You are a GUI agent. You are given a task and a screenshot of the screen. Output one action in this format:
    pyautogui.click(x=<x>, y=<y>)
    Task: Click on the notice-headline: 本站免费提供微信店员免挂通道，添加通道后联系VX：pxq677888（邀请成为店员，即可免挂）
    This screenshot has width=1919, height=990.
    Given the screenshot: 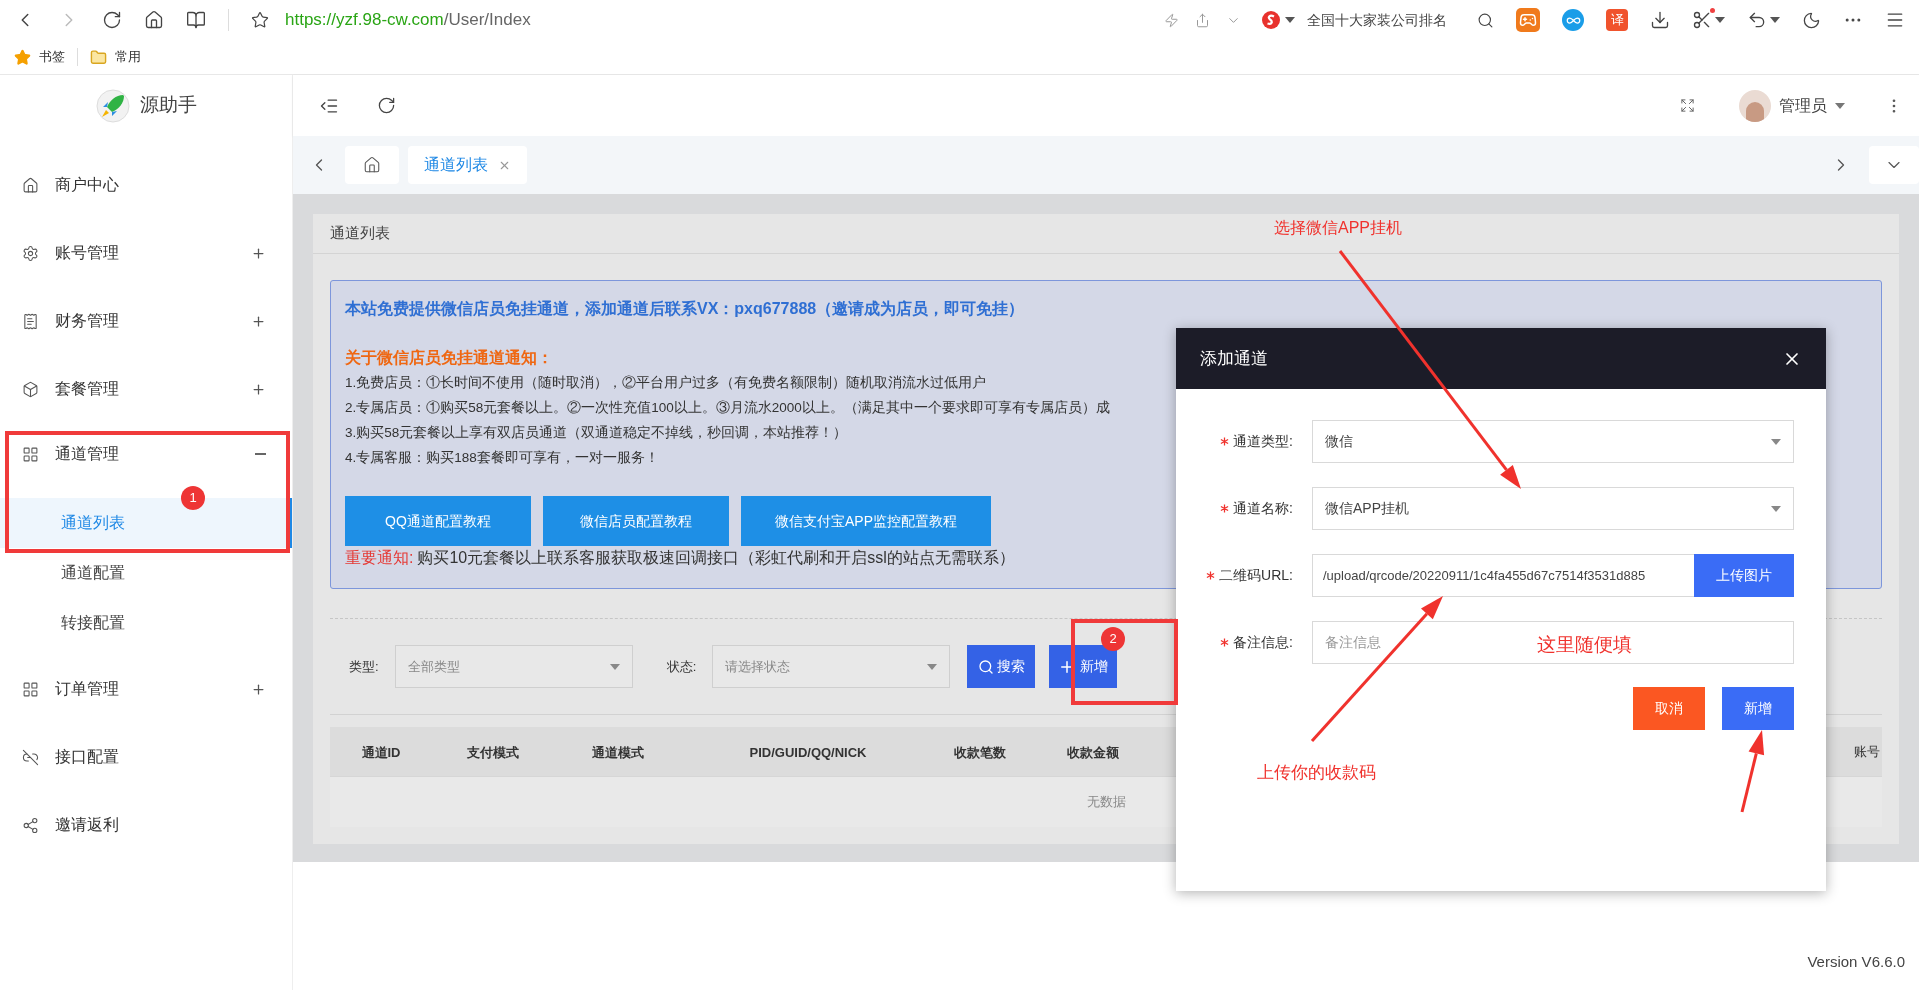 What is the action you would take?
    pyautogui.click(x=685, y=309)
    